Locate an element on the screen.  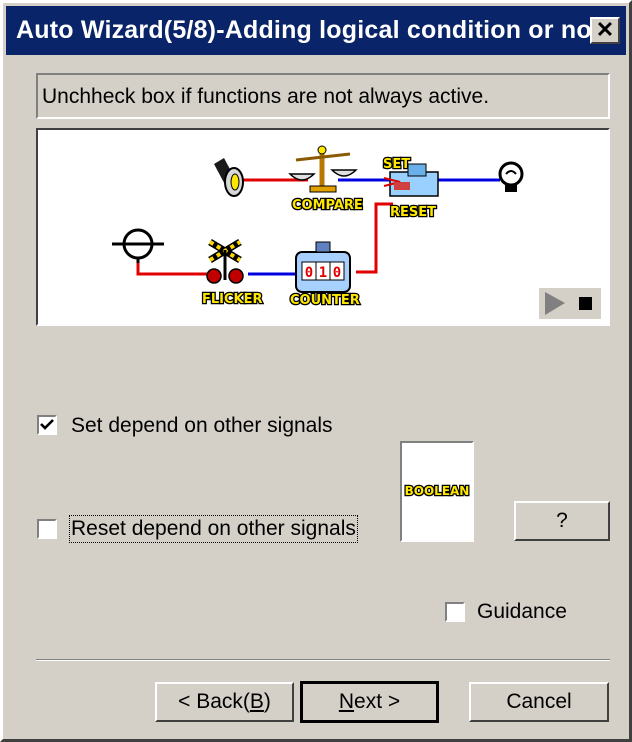
boolean-label: BOOLEAN is located at coordinates (437, 491).